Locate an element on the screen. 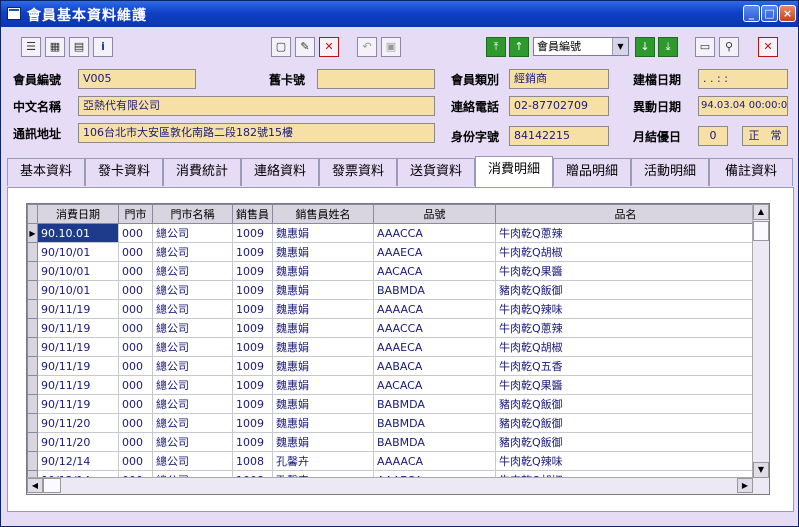 The width and height of the screenshot is (799, 527). col-header-store-name: 門市名稱 is located at coordinates (192, 214).